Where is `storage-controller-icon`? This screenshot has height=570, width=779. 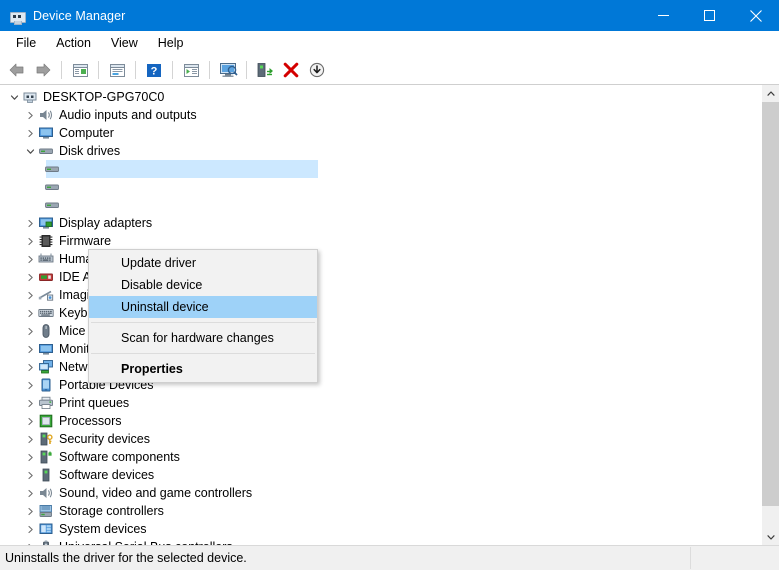 storage-controller-icon is located at coordinates (46, 511).